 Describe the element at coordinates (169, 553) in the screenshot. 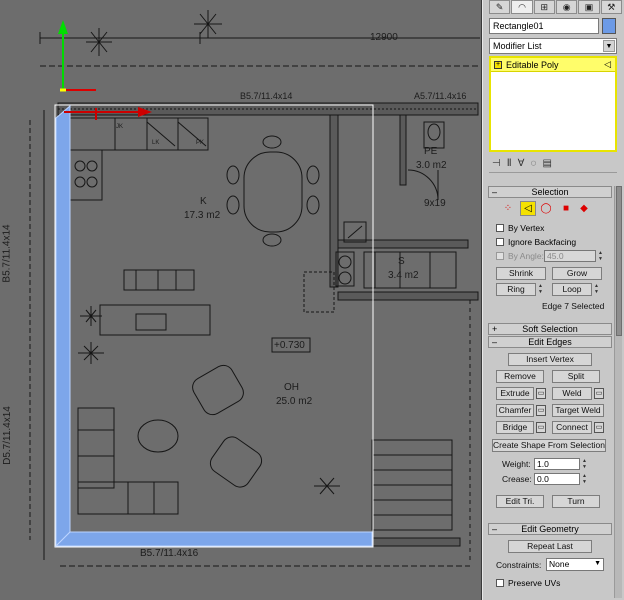

I see `wall-label: B5.7/11.4x16` at that location.